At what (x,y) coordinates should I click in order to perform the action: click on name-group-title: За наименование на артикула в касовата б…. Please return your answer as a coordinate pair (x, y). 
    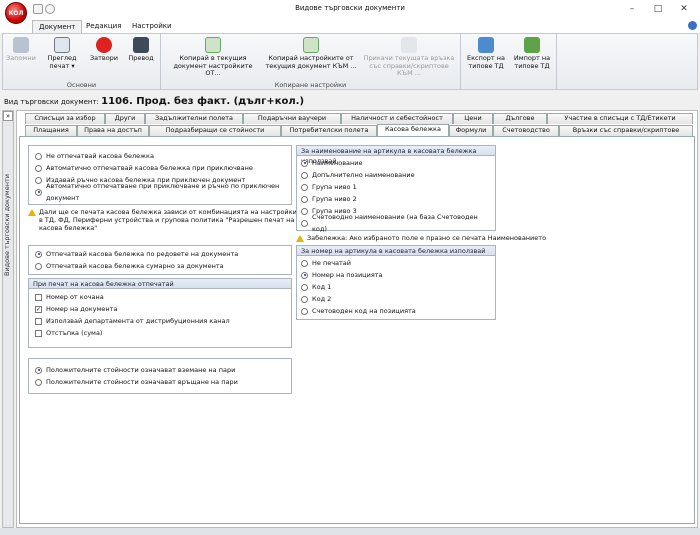
    Looking at the image, I should click on (396, 155).